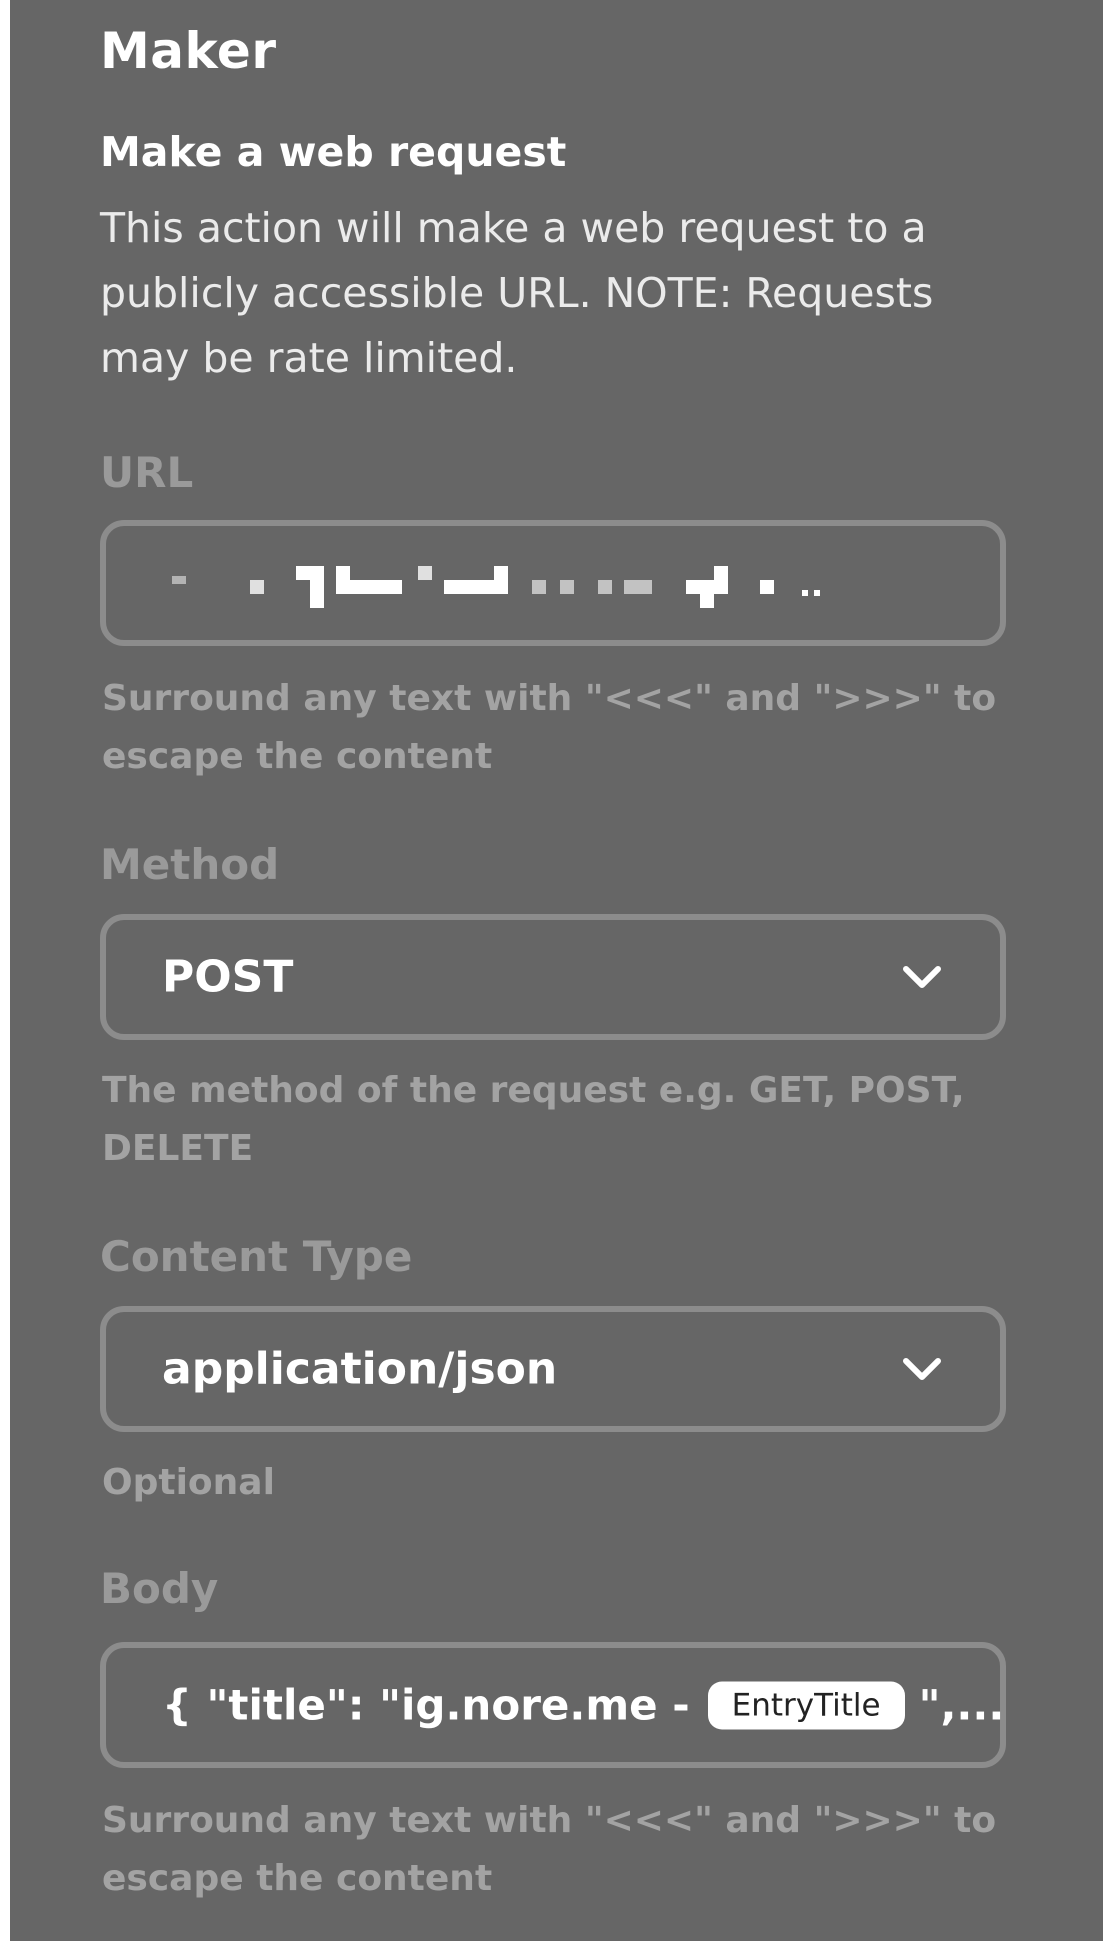 This screenshot has width=1109, height=1941. Describe the element at coordinates (360, 1369) in the screenshot. I see `content-type-selected-value: application/json` at that location.